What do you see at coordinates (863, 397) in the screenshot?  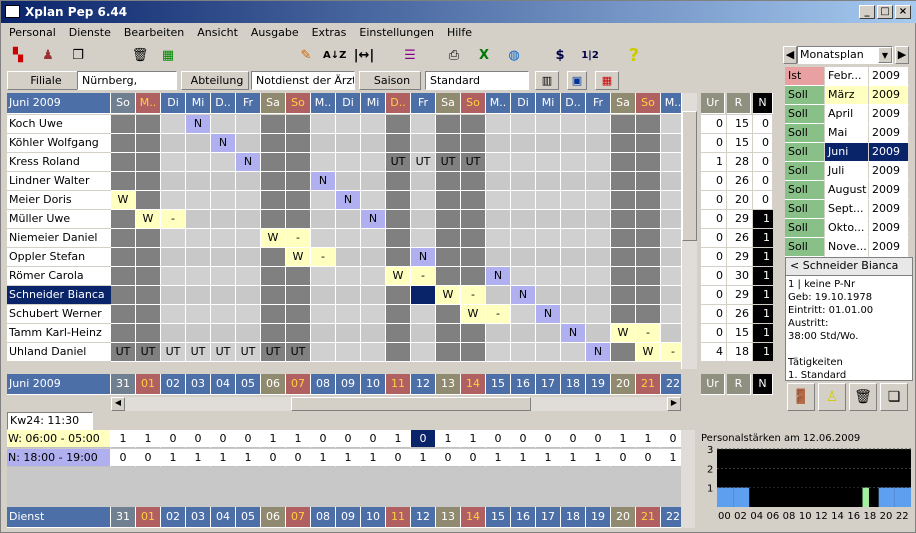 I see `delete-icon: 🗑` at bounding box center [863, 397].